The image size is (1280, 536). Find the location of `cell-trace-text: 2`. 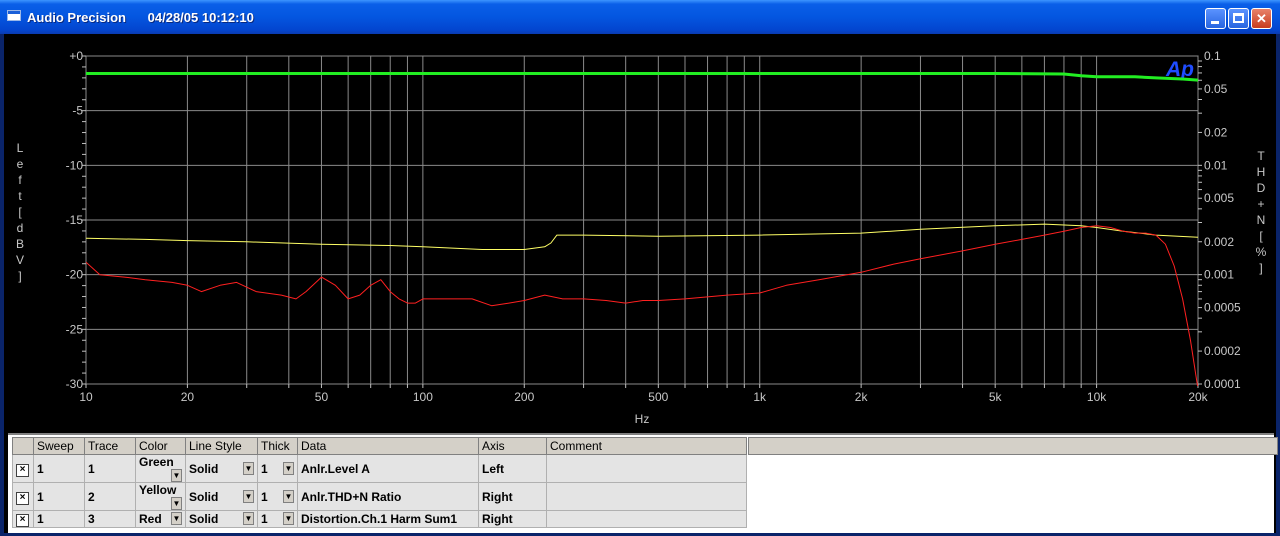

cell-trace-text: 2 is located at coordinates (91, 496).